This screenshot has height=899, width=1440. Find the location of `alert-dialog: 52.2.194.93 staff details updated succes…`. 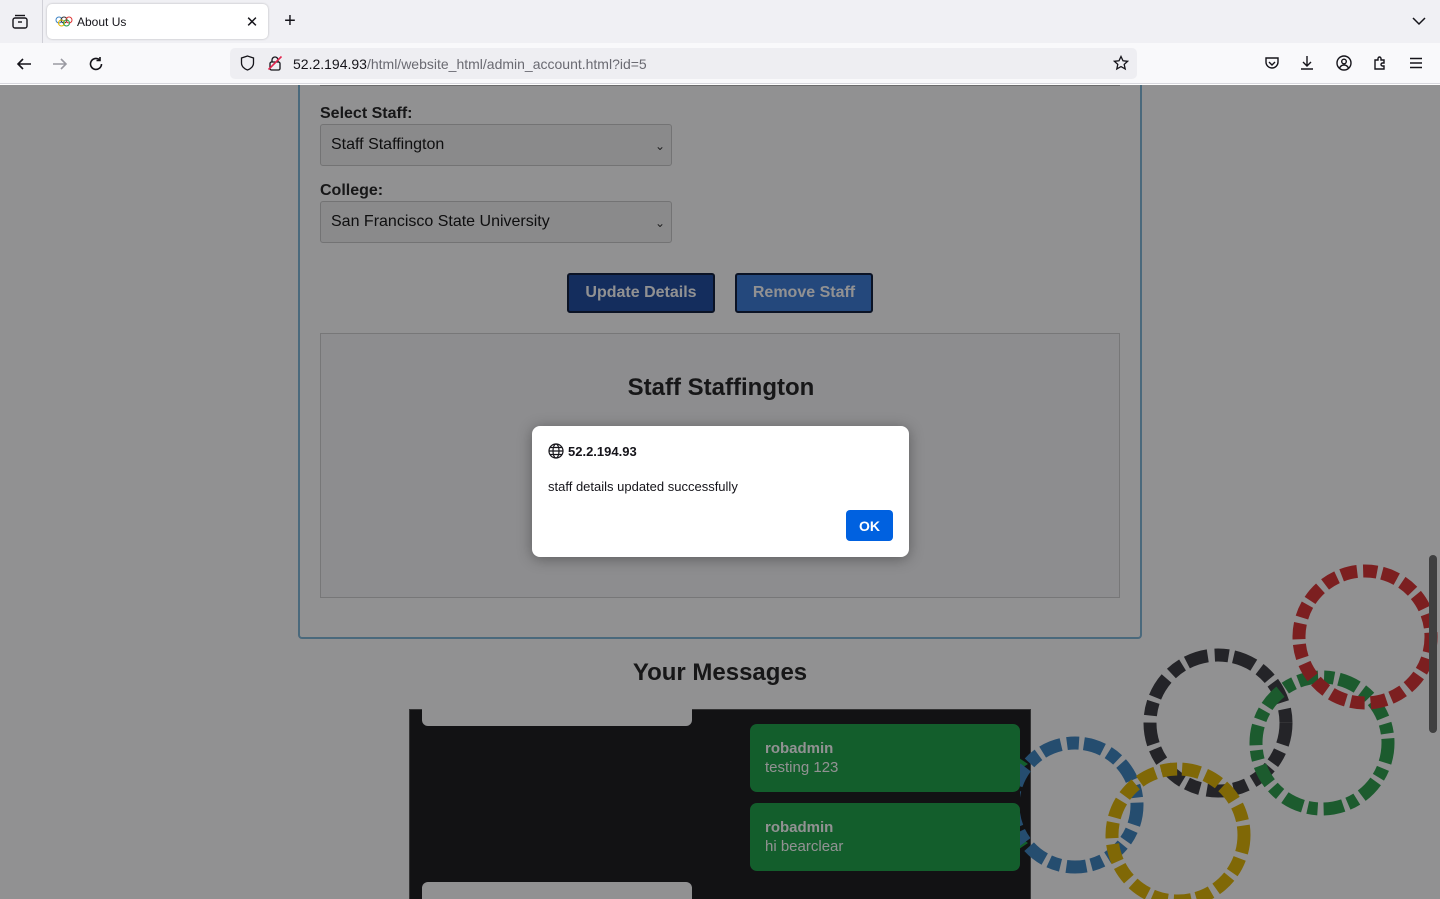

alert-dialog: 52.2.194.93 staff details updated succes… is located at coordinates (720, 491).